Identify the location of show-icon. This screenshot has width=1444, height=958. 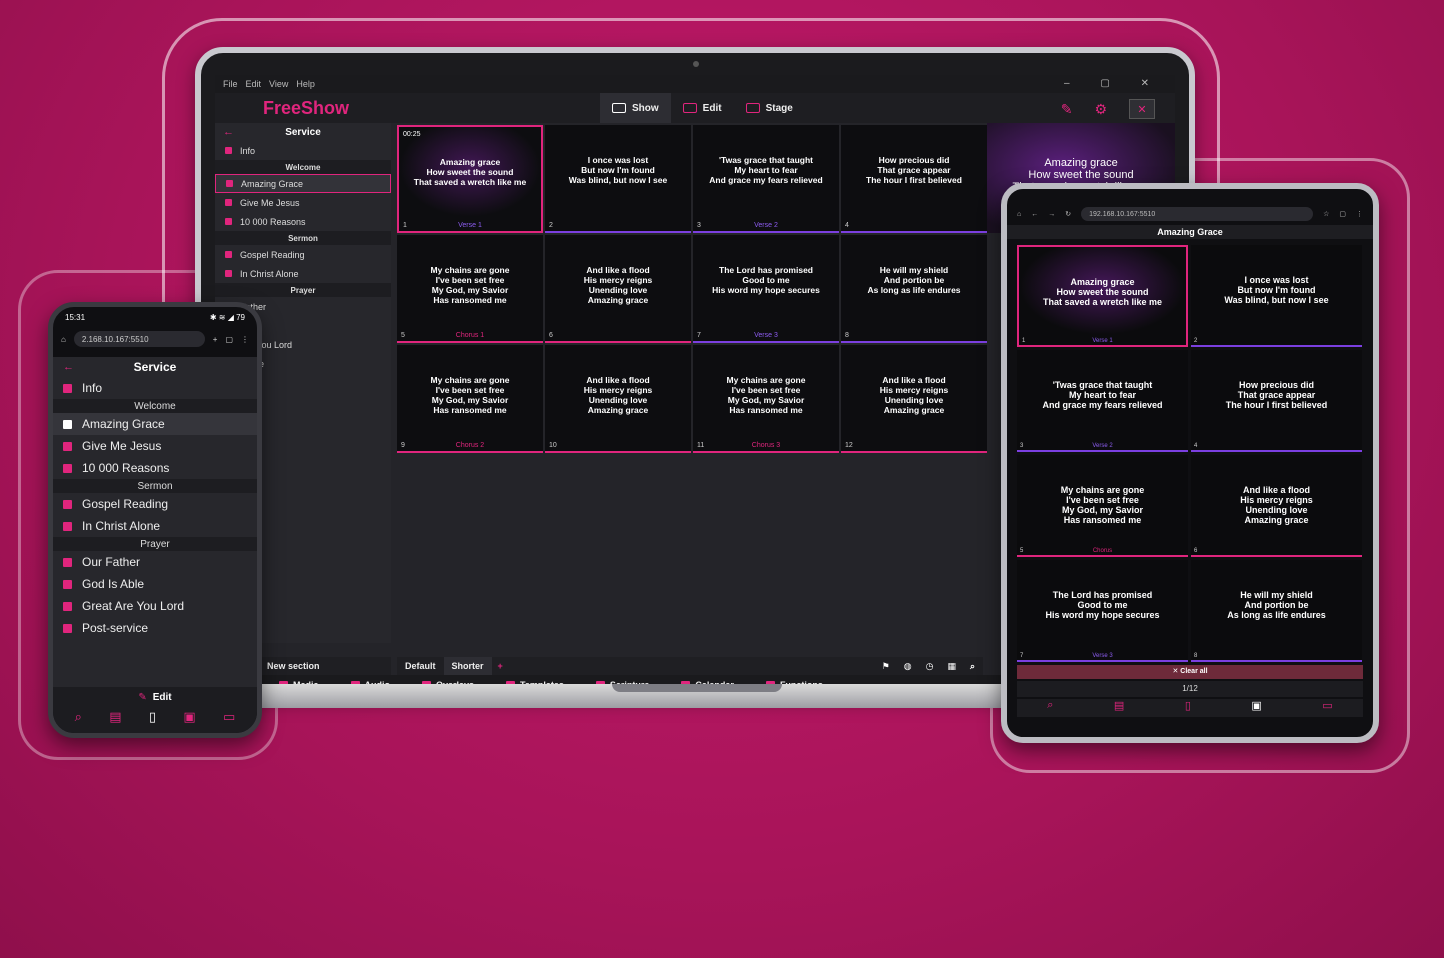
(67, 562).